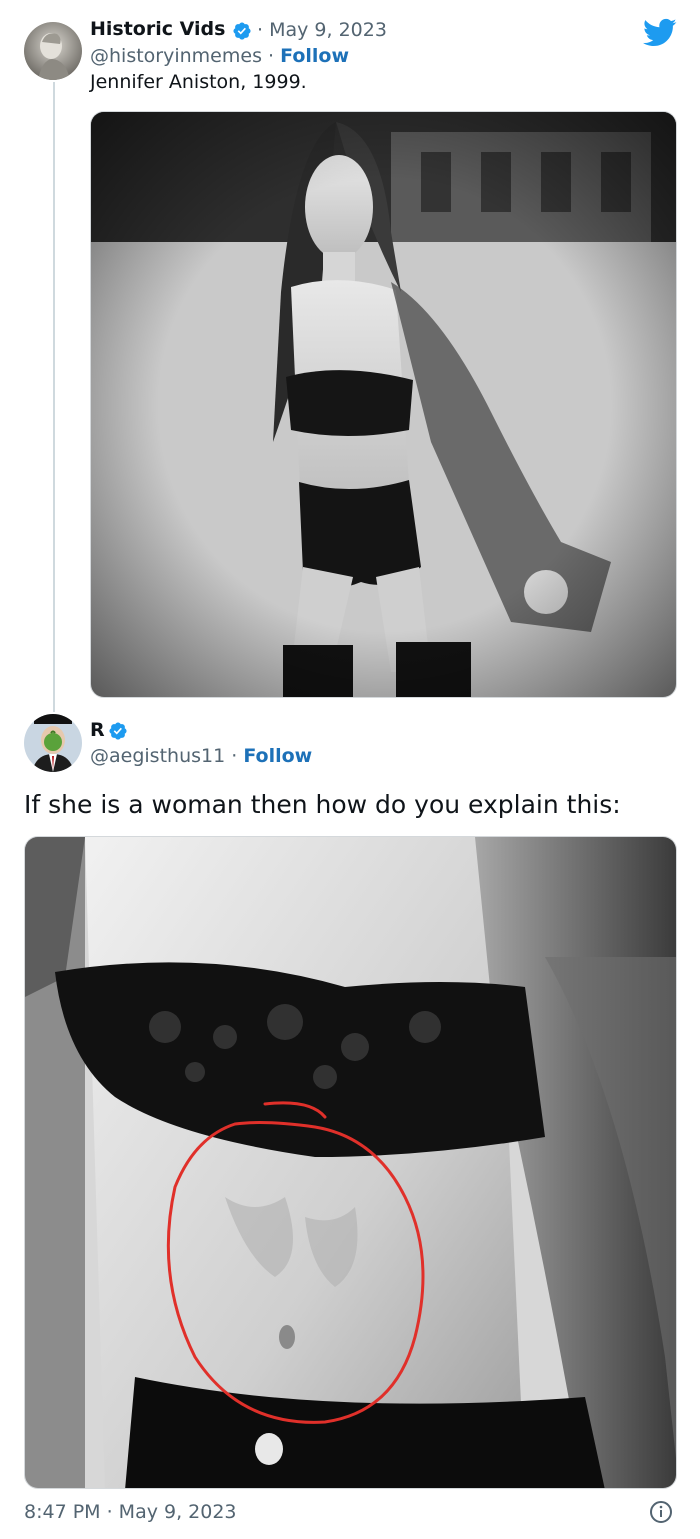  What do you see at coordinates (53, 743) in the screenshot?
I see `avatar-r` at bounding box center [53, 743].